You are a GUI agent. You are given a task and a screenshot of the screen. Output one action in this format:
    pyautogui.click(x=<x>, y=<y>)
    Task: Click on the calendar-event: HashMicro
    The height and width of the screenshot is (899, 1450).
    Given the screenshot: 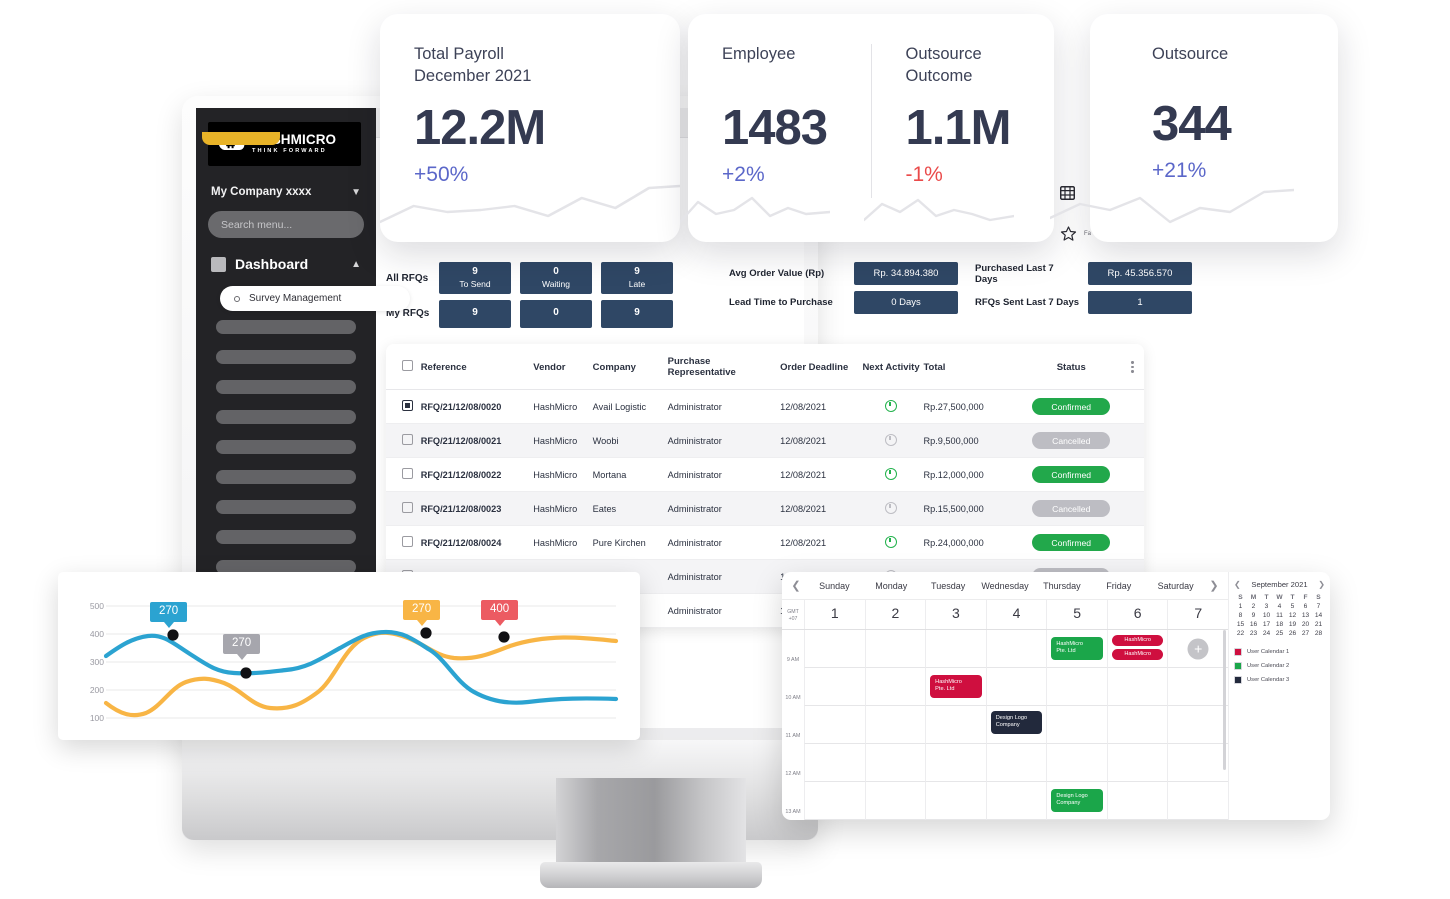 What is the action you would take?
    pyautogui.click(x=1137, y=641)
    